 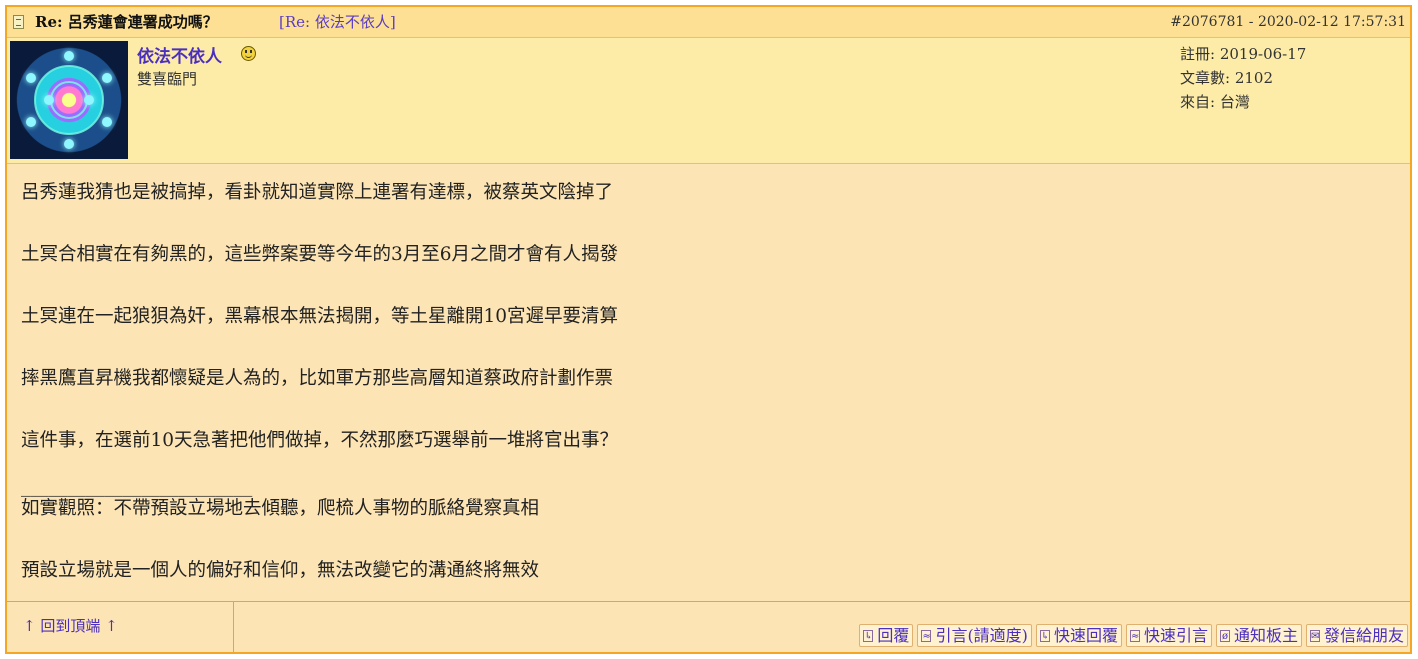 I want to click on quote-button: ≈ 引言(請適度), so click(x=974, y=635).